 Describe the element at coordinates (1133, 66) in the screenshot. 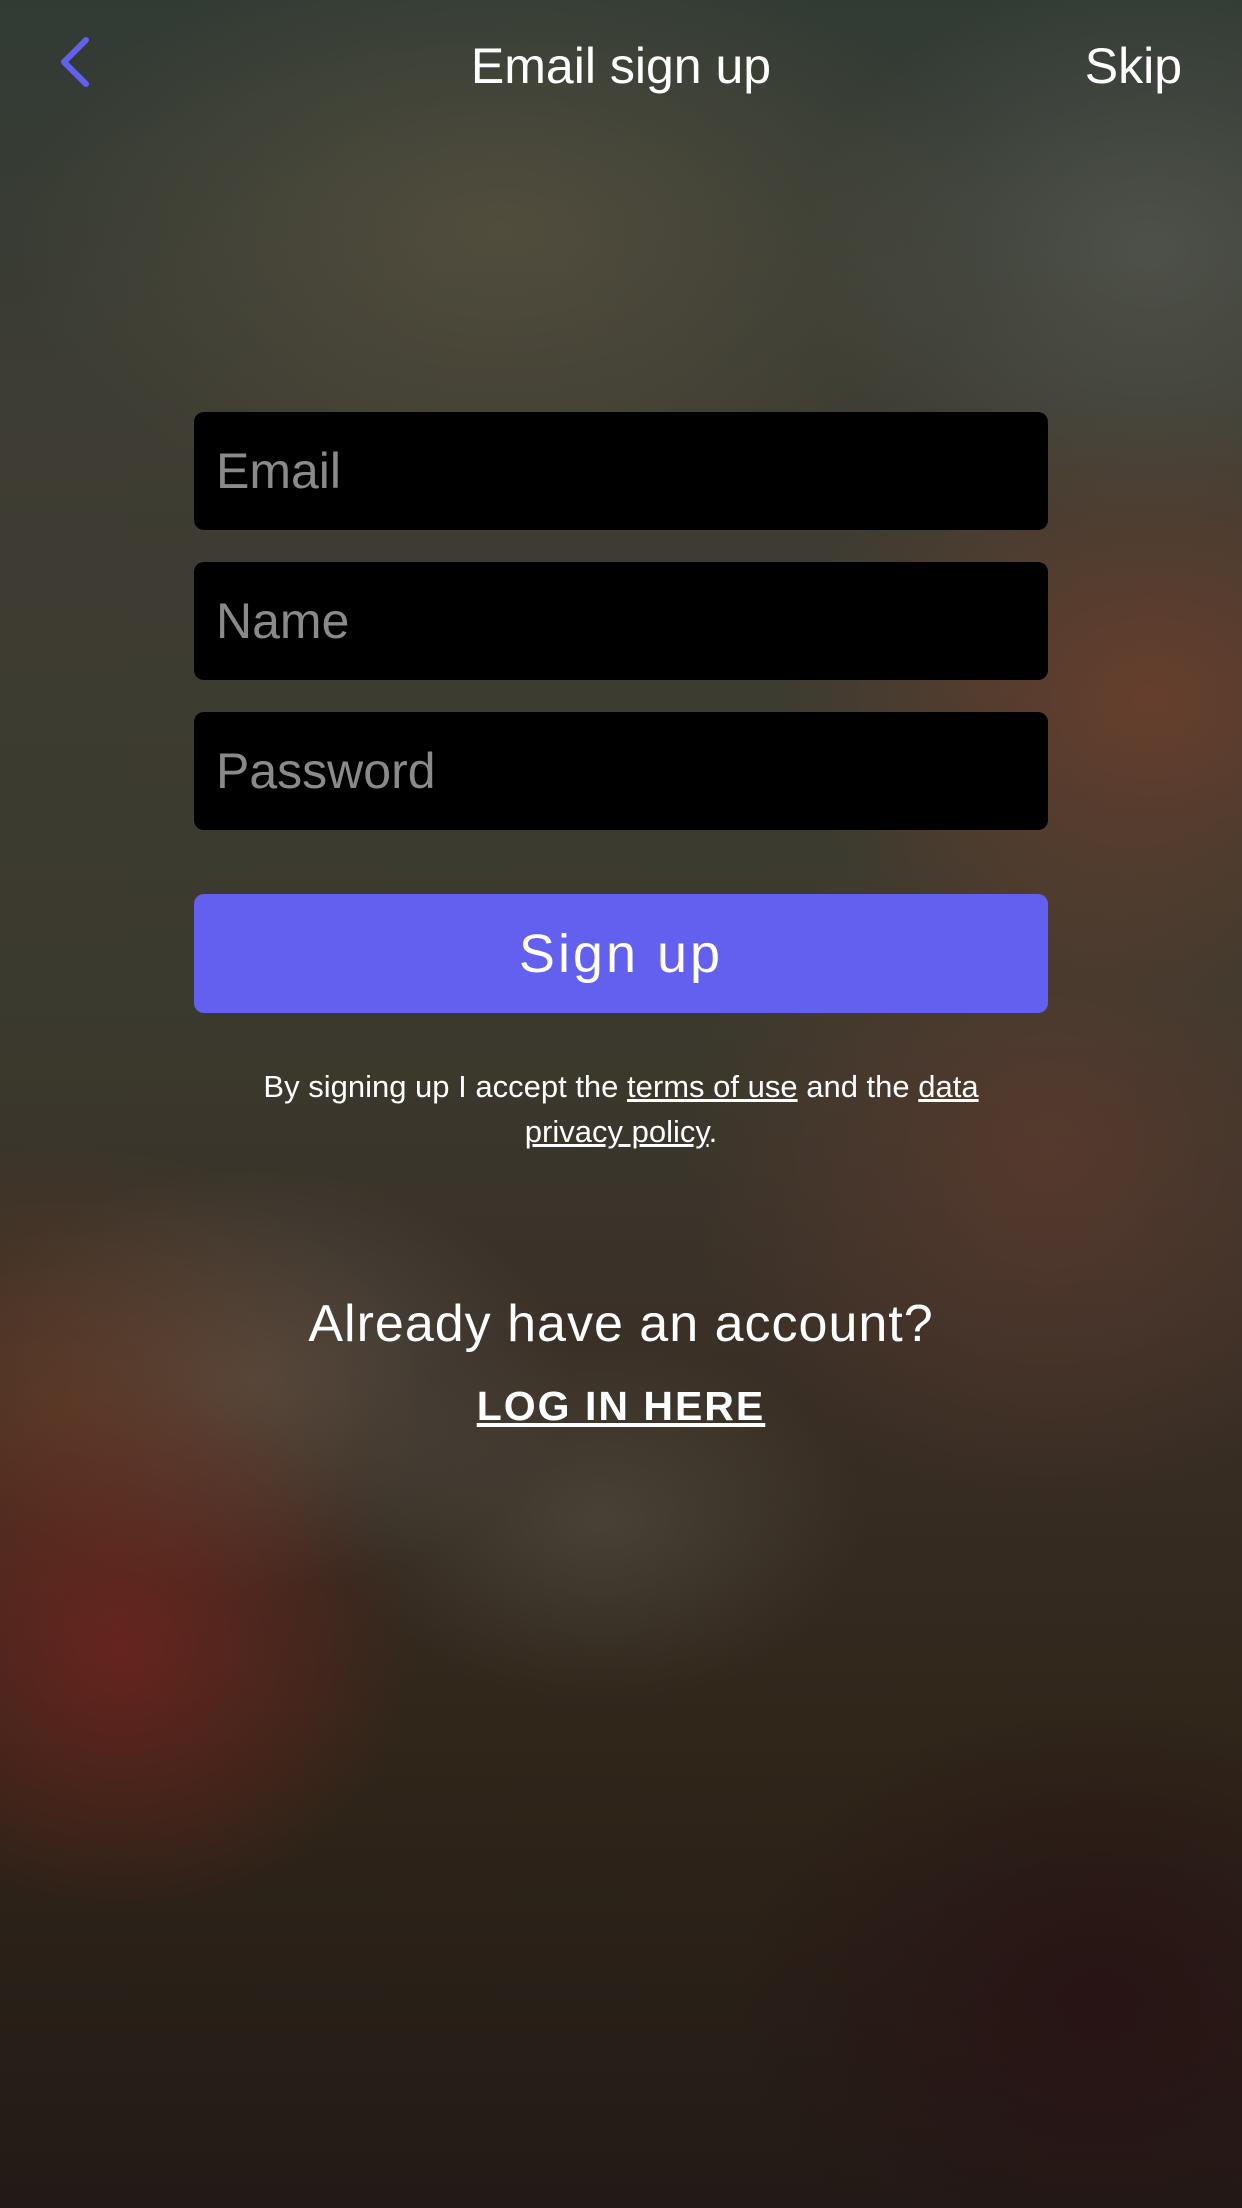

I see `skip-button: Skip` at that location.